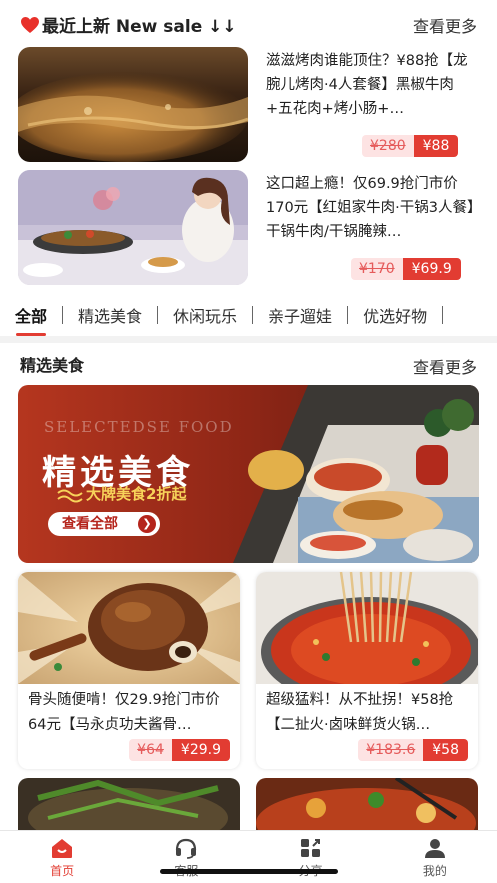 The width and height of the screenshot is (497, 883). I want to click on nav-home: 首页, so click(62, 857).